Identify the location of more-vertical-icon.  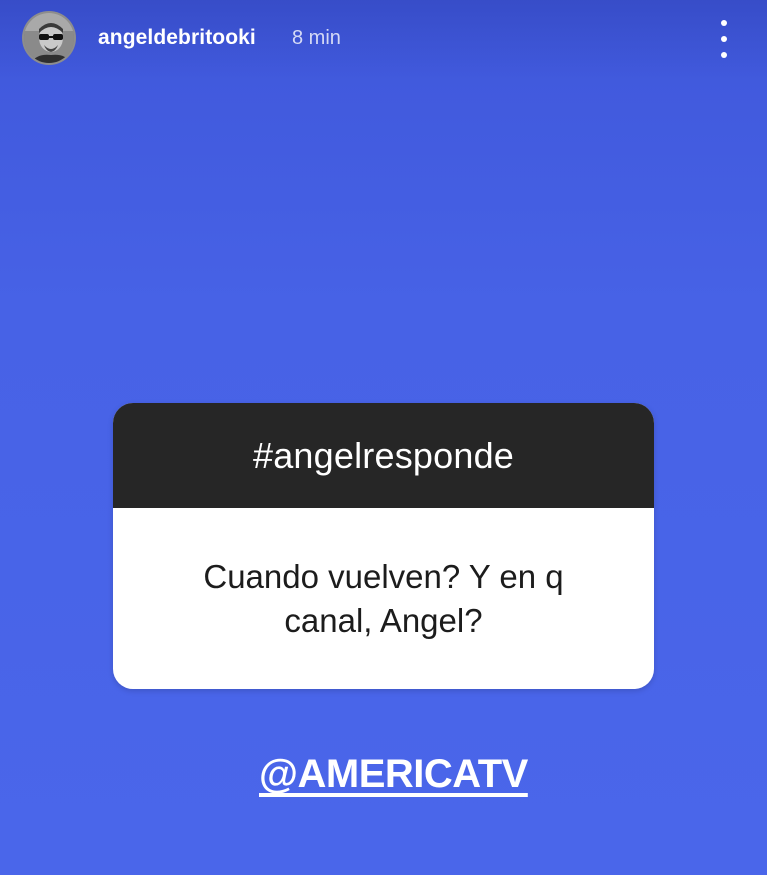
(724, 23).